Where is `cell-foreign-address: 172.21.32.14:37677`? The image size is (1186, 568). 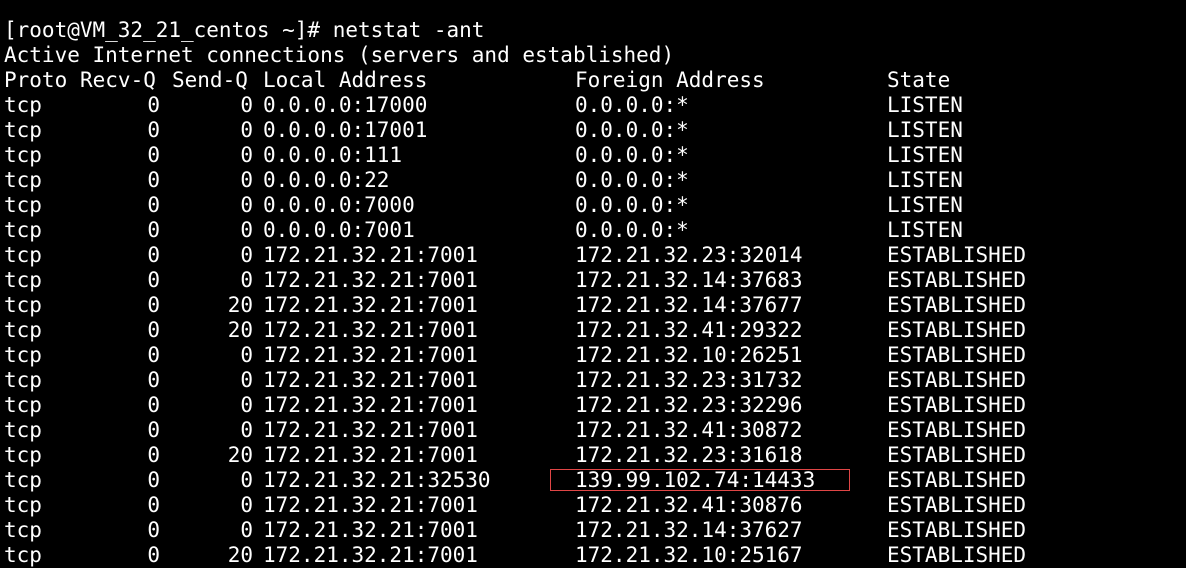
cell-foreign-address: 172.21.32.14:37677 is located at coordinates (689, 305).